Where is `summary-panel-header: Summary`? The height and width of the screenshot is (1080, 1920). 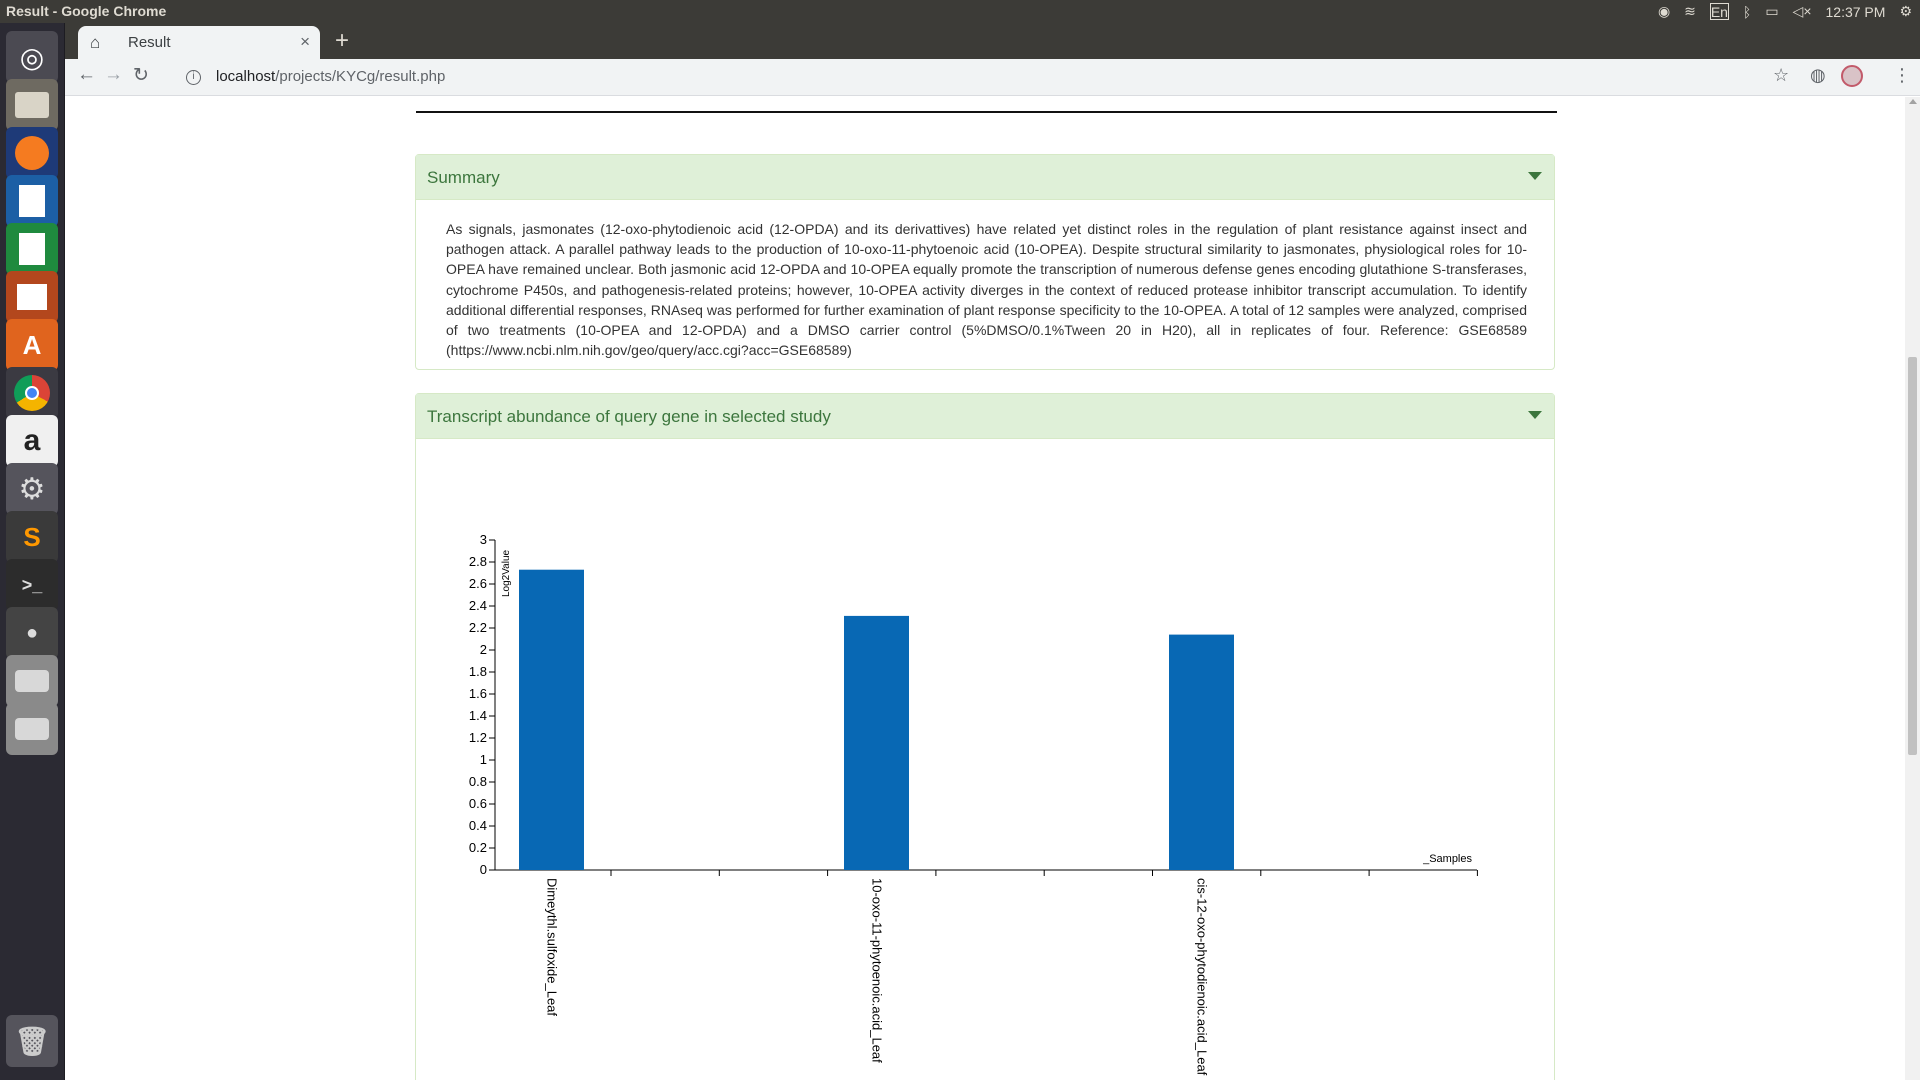
summary-panel-header: Summary is located at coordinates (985, 177).